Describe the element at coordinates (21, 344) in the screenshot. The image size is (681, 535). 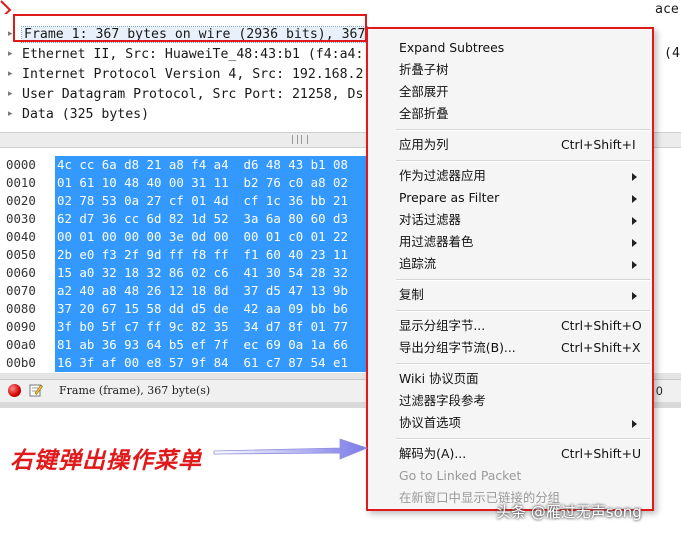
I see `hex-offset: 00a0` at that location.